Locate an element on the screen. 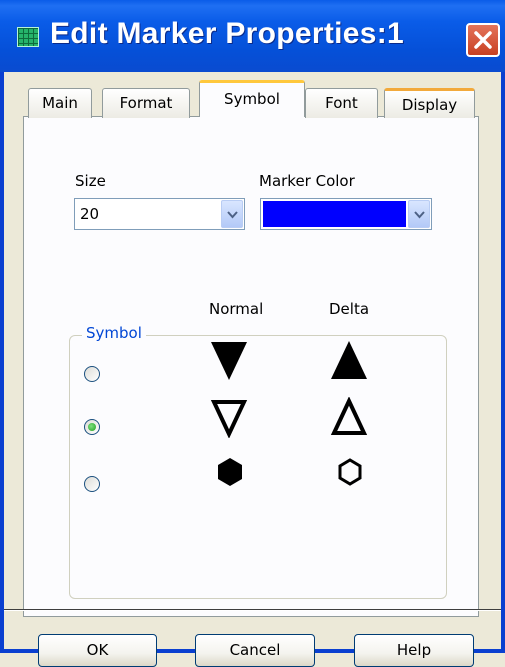 Image resolution: width=505 pixels, height=667 pixels. marker-color-dropdown is located at coordinates (346, 214).